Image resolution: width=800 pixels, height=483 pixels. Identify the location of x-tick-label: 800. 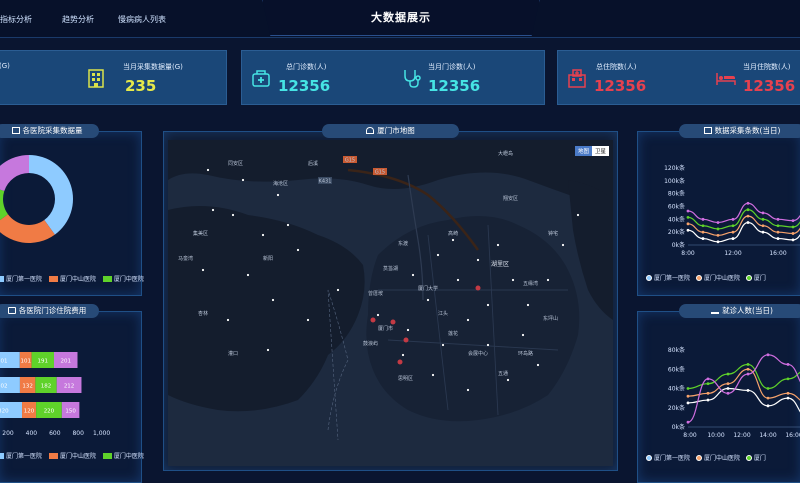
(78, 433).